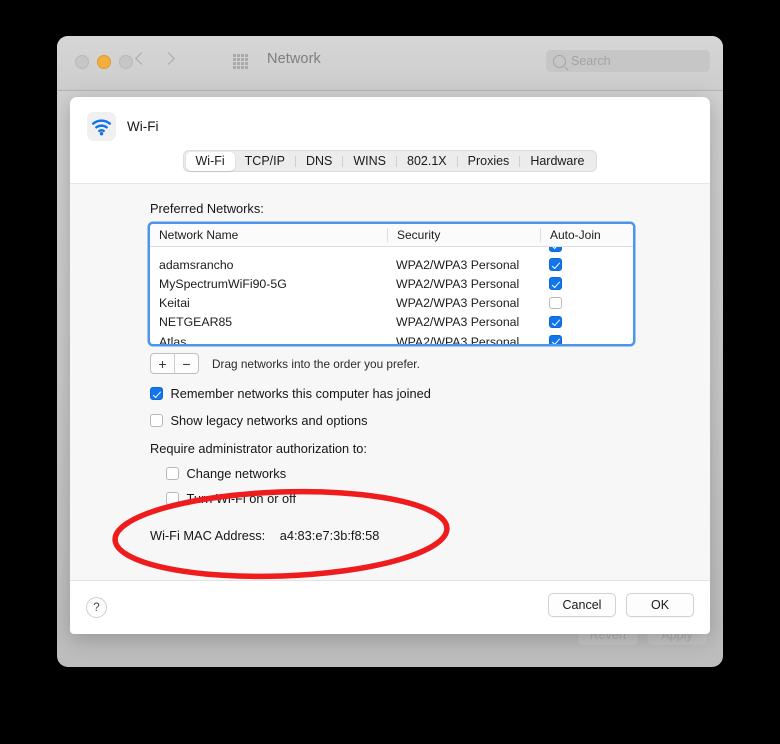 Image resolution: width=780 pixels, height=744 pixels. Describe the element at coordinates (96, 607) in the screenshot. I see `help-button: ?` at that location.